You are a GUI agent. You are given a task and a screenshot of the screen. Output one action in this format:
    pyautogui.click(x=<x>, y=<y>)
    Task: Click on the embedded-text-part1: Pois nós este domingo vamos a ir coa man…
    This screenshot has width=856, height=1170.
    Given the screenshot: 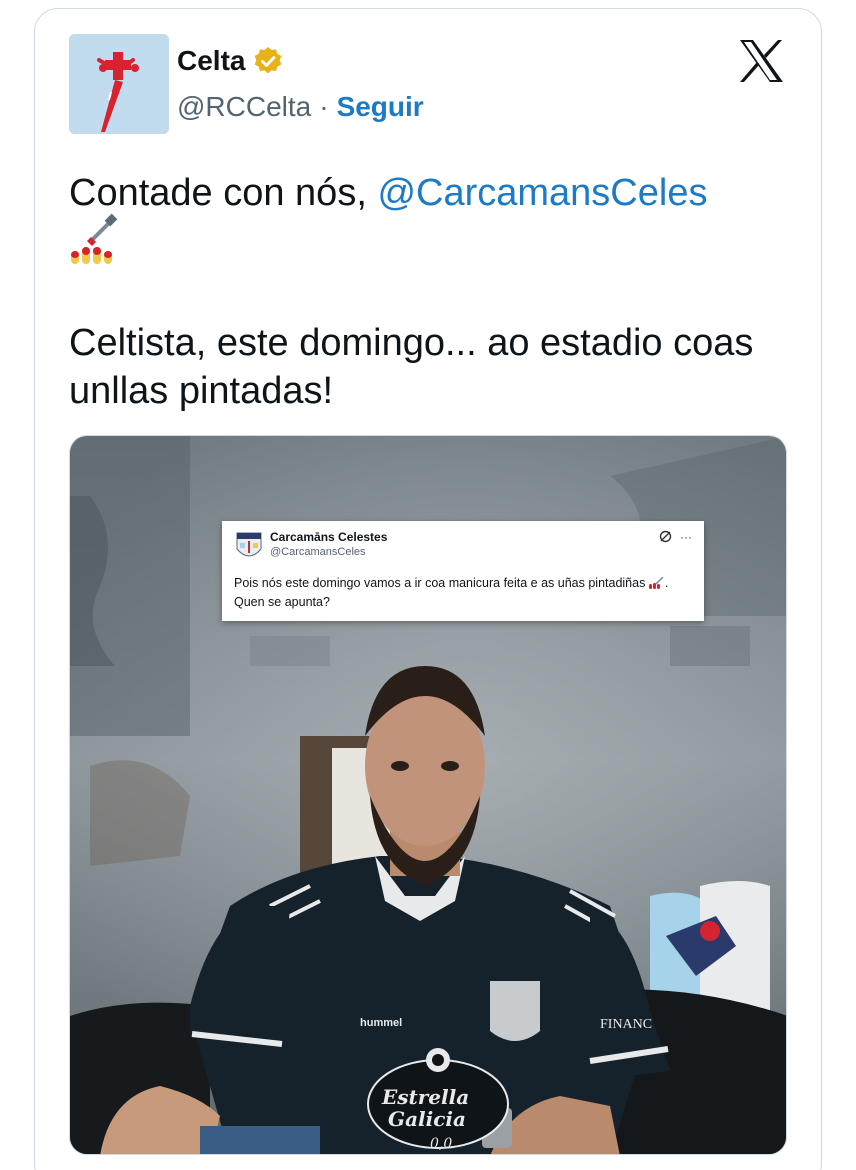 What is the action you would take?
    pyautogui.click(x=440, y=583)
    